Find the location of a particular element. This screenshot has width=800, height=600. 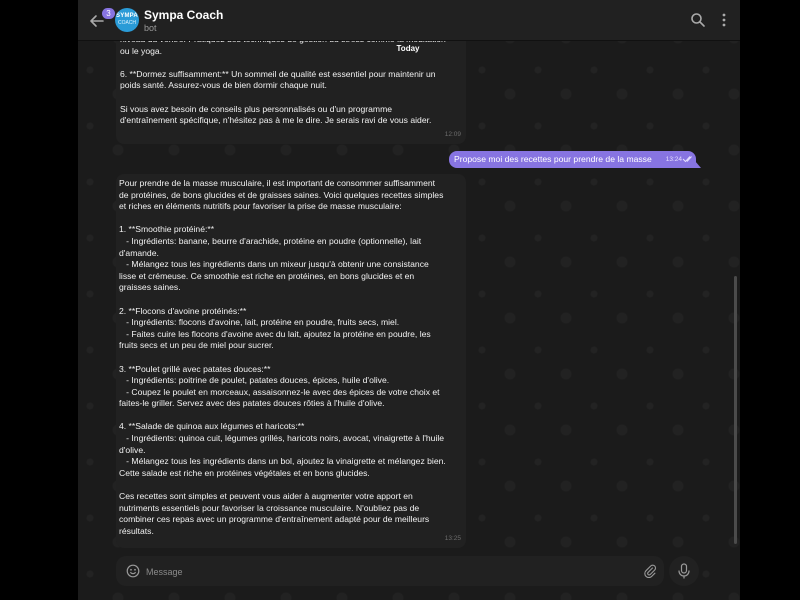

search-icon is located at coordinates (698, 20).